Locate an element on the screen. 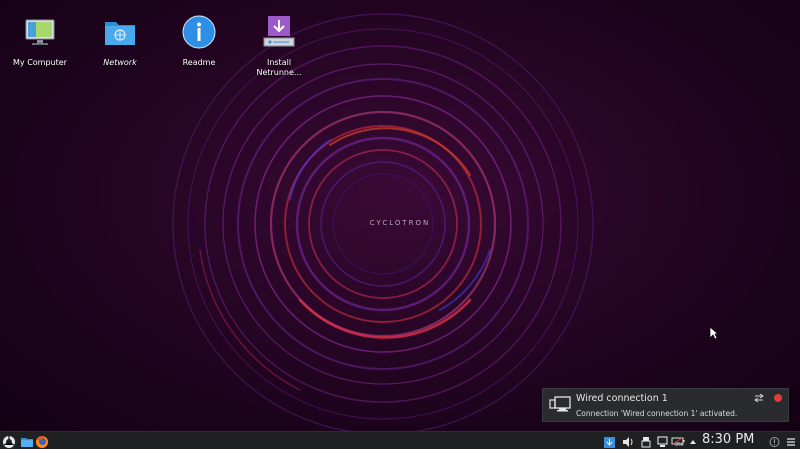  volume-icon is located at coordinates (628, 442).